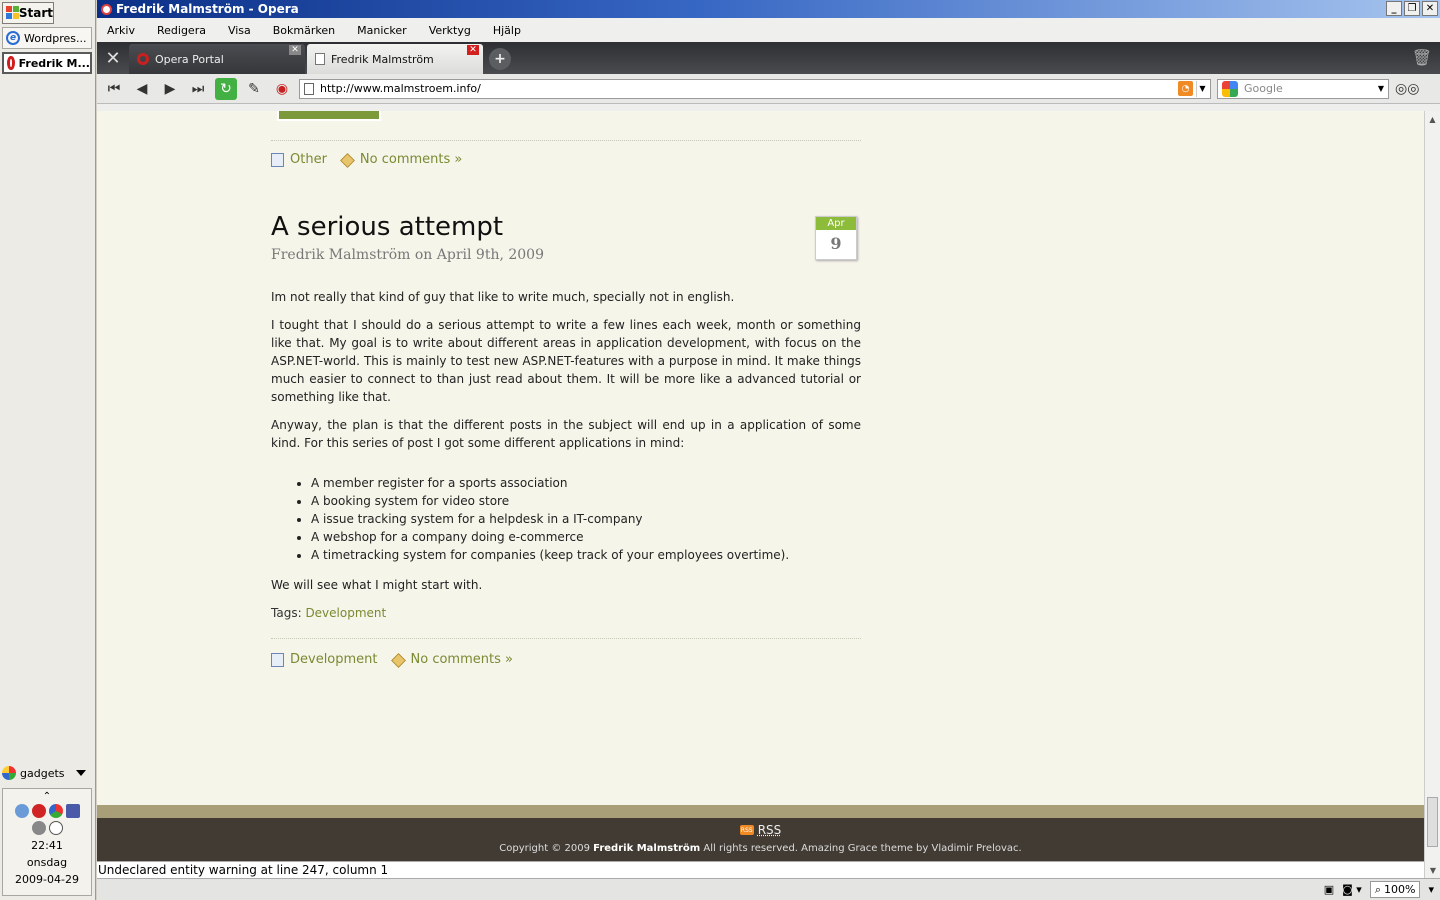 This screenshot has height=900, width=1440. I want to click on copyright-author: Fredrik Malmström, so click(647, 848).